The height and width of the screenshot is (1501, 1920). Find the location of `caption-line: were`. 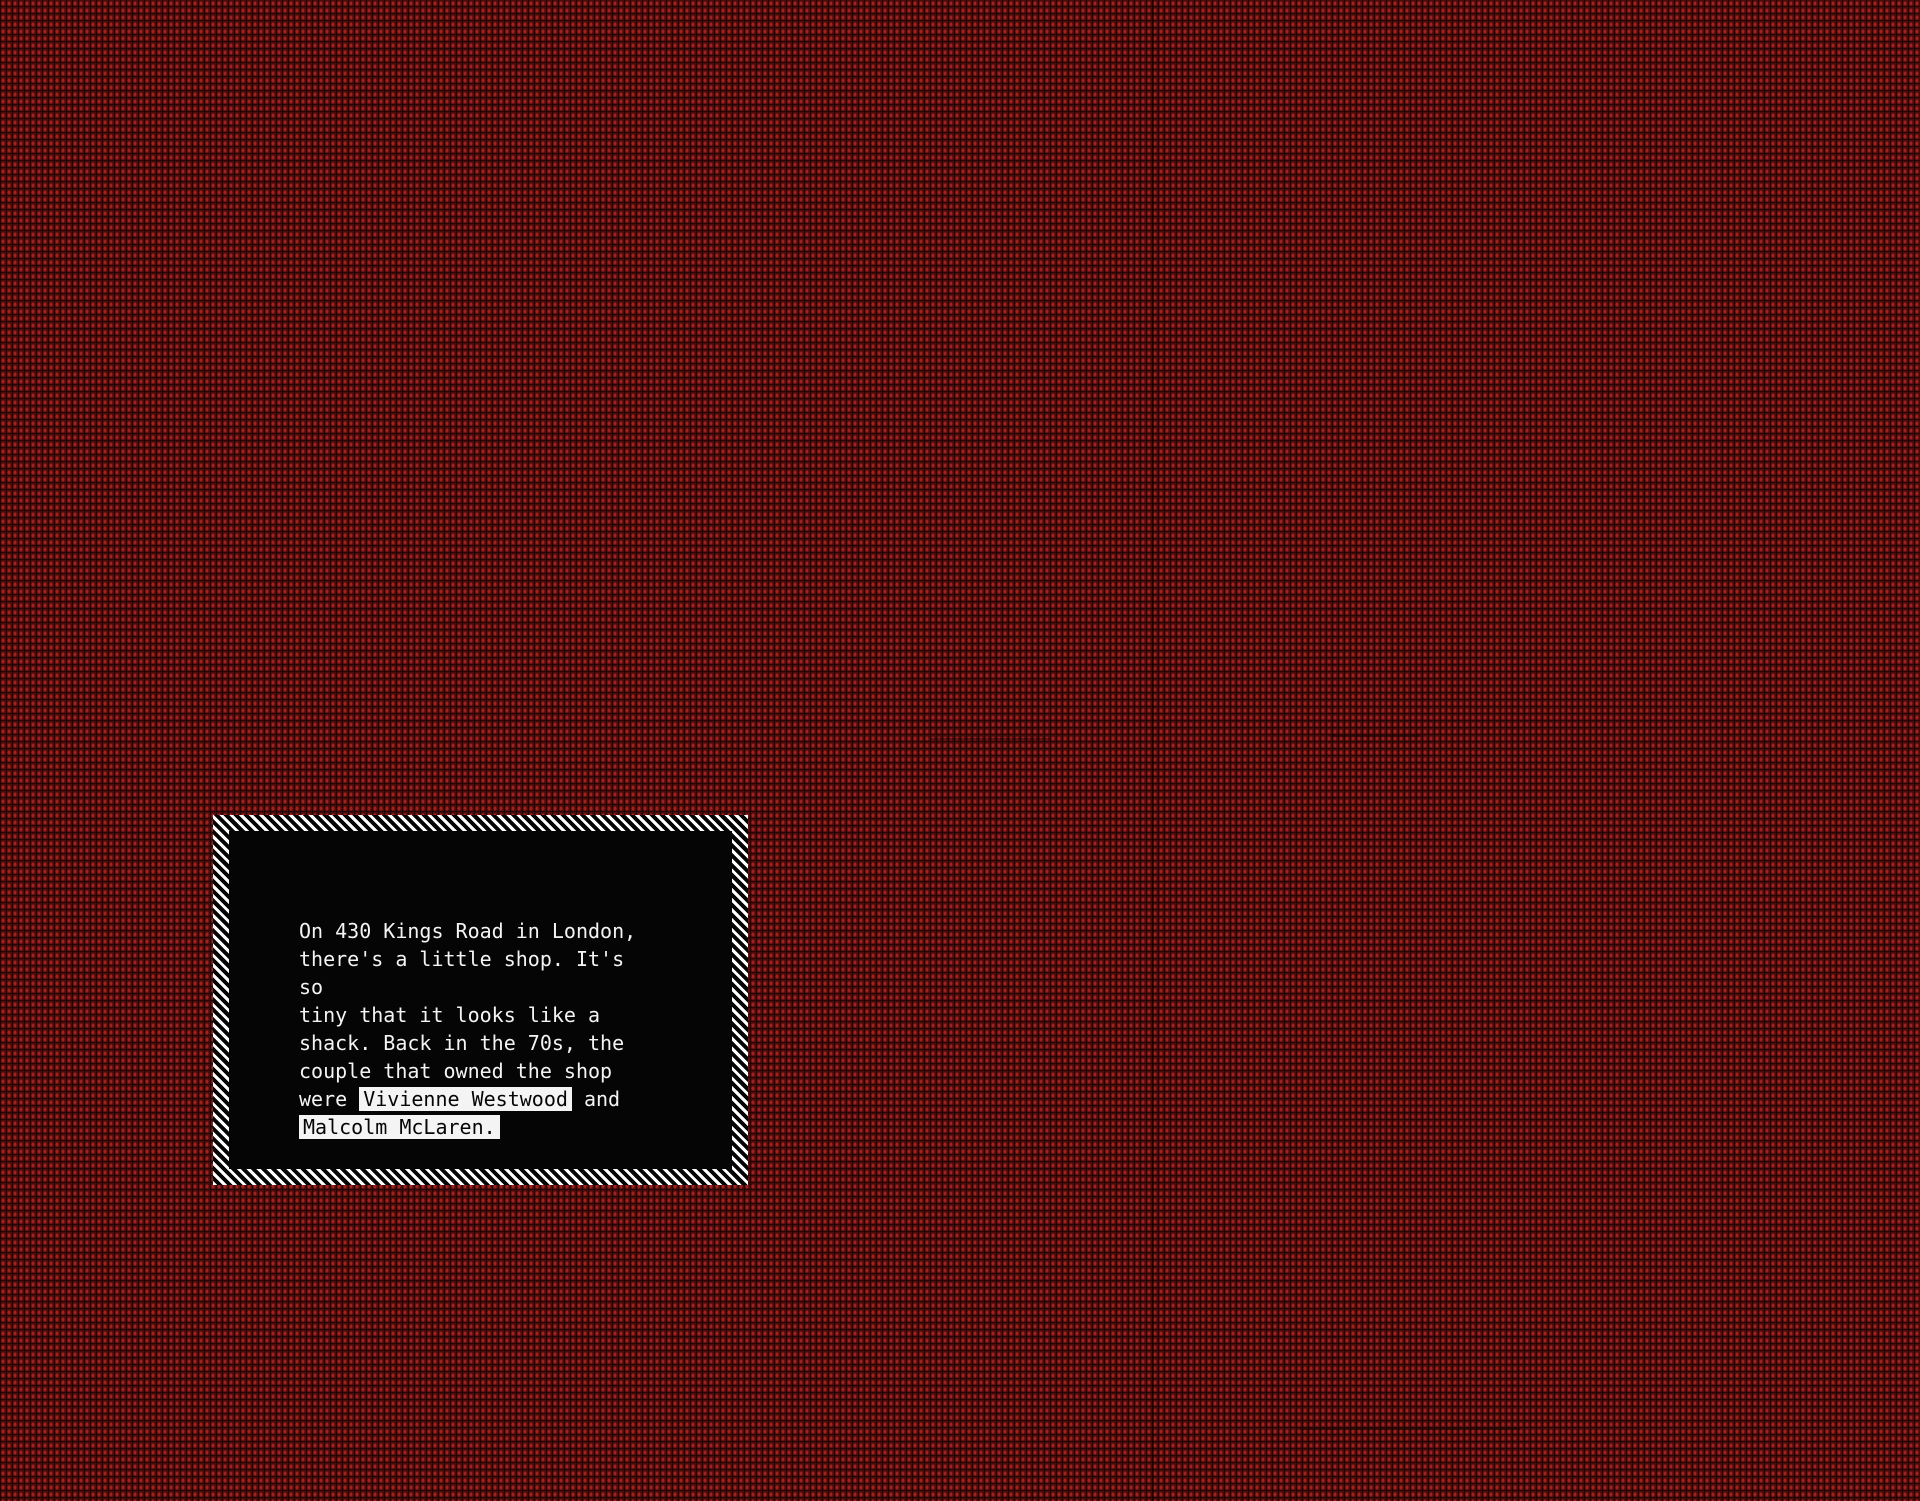

caption-line: were is located at coordinates (323, 1099).